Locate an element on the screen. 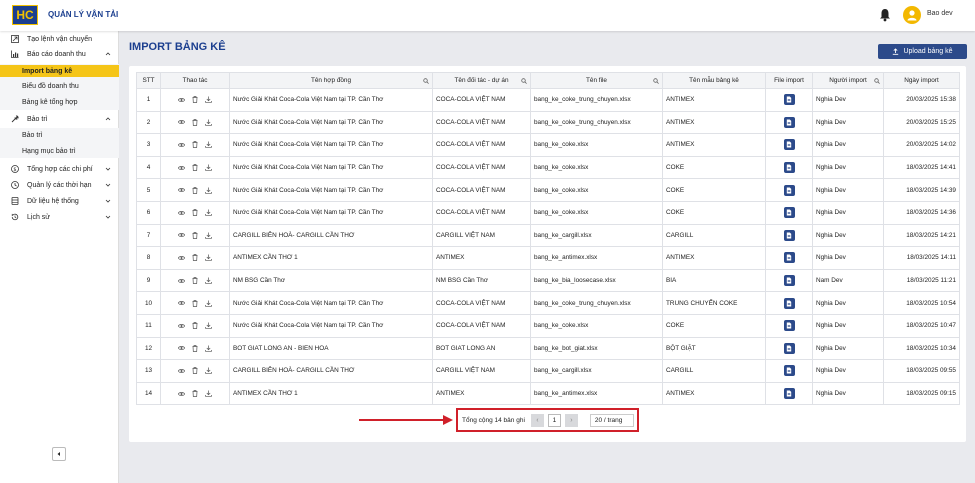 Image resolution: width=975 pixels, height=483 pixels. sidebar-item-revenue-report: Báo cáo doanh thu is located at coordinates (59, 54).